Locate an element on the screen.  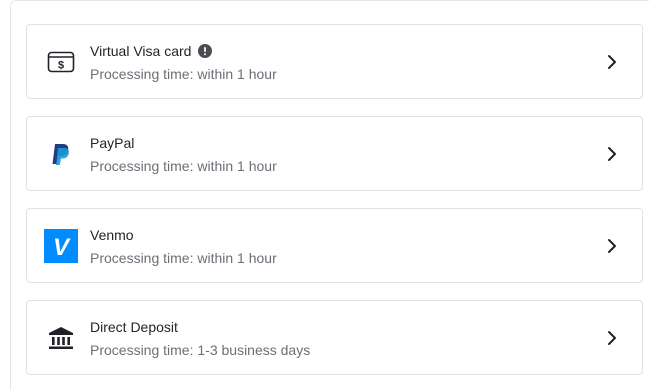
dollar-glyph: $ is located at coordinates (61, 66).